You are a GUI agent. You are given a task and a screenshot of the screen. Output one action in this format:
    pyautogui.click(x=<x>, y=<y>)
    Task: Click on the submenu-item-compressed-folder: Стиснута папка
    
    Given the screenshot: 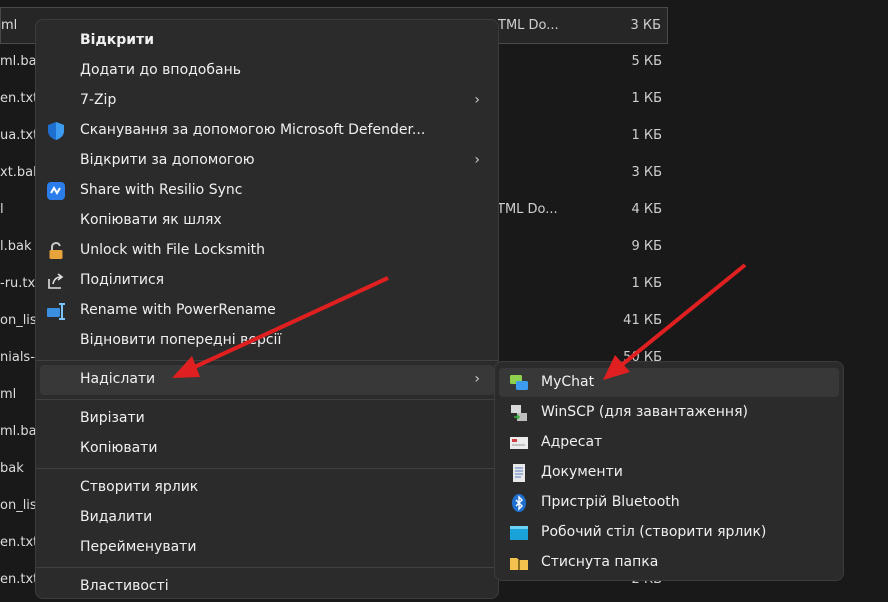 What is the action you would take?
    pyautogui.click(x=669, y=562)
    